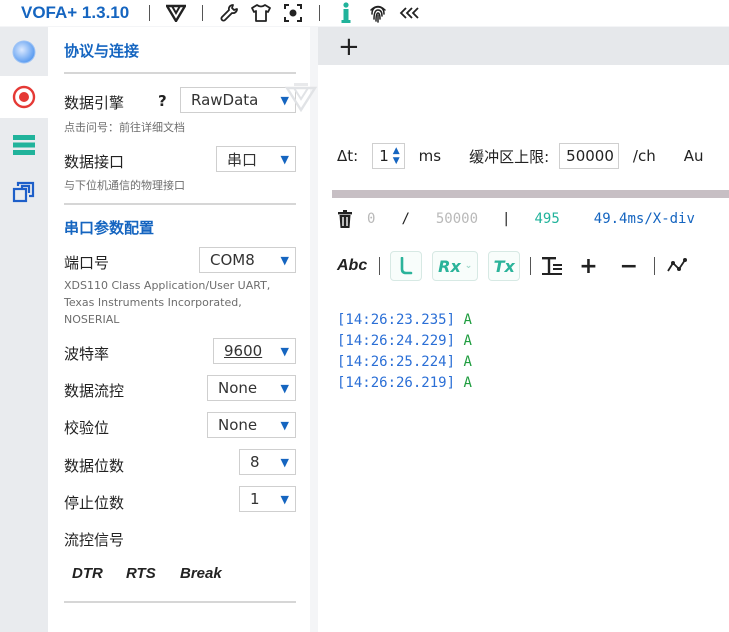 The image size is (729, 632). I want to click on port-select: COM8 ▼, so click(247, 260).